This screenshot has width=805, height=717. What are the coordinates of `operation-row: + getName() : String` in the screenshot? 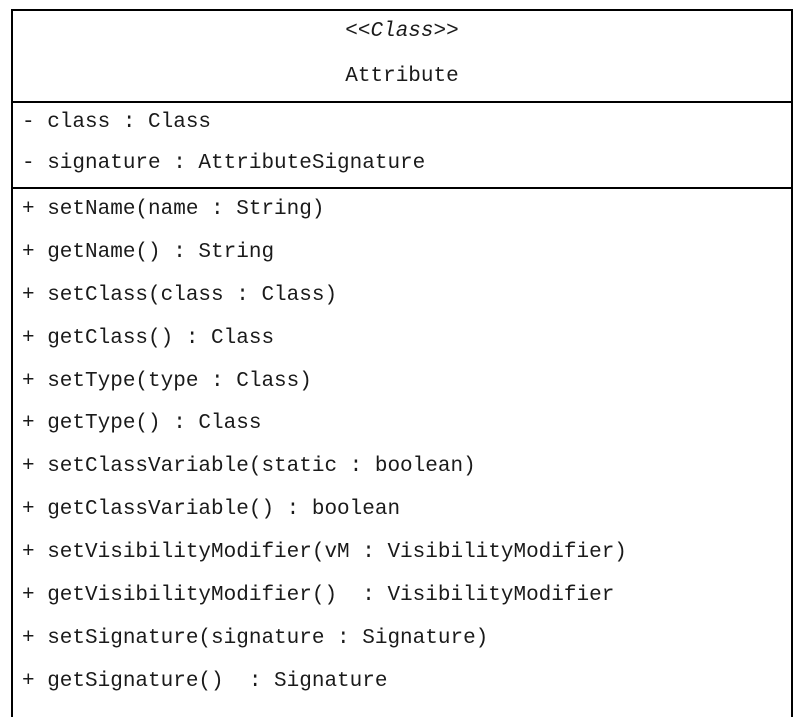 It's located at (148, 252).